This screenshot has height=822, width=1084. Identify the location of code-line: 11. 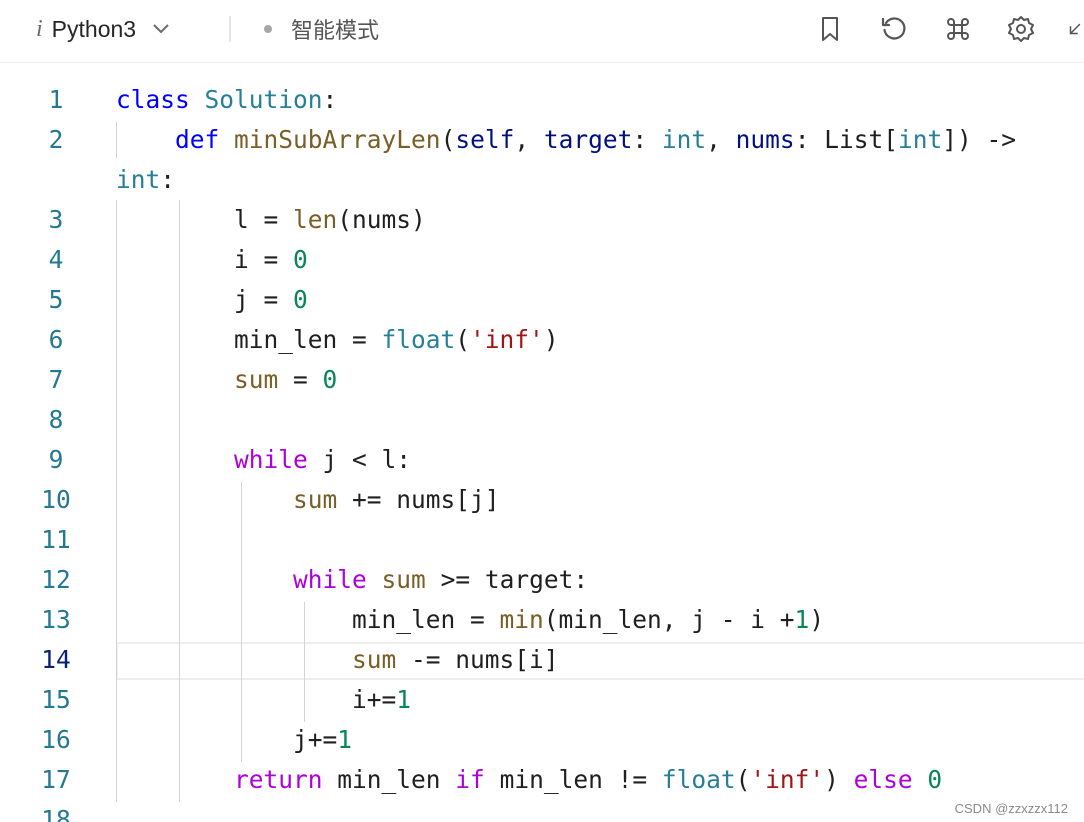
(542, 540).